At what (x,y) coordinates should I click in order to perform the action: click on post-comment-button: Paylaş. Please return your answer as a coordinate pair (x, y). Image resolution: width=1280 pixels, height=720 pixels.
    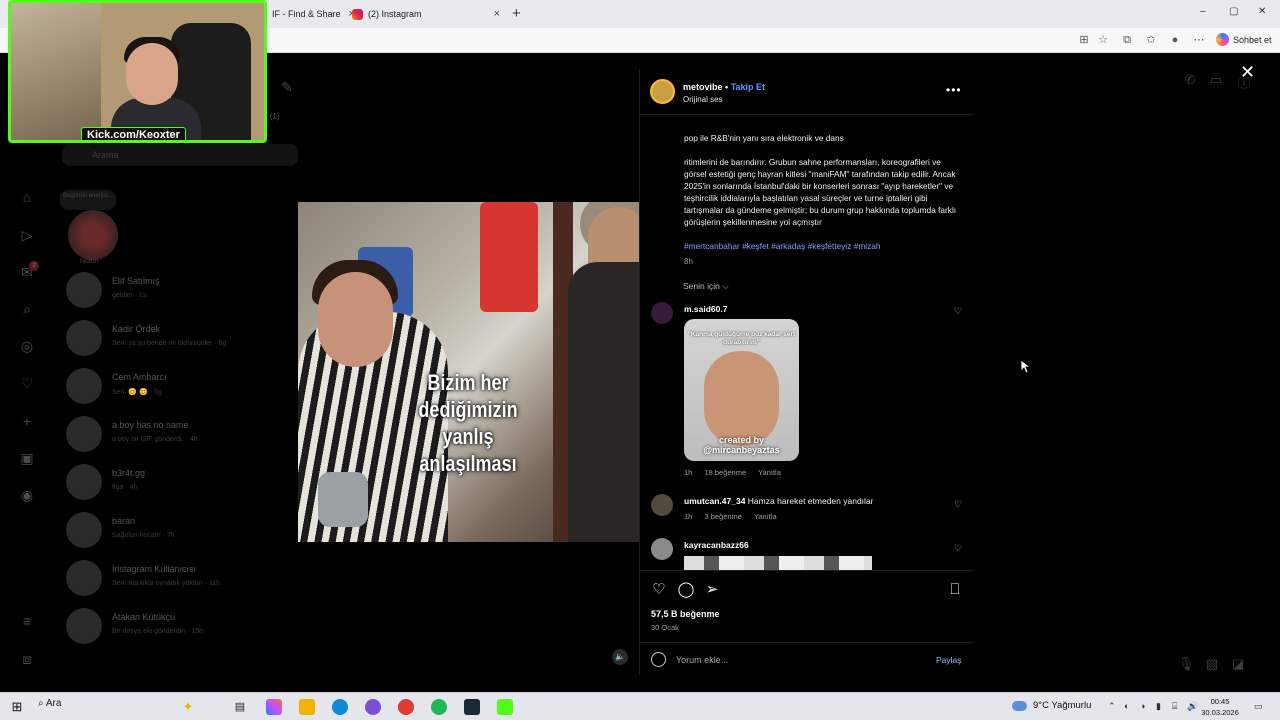
    Looking at the image, I should click on (949, 660).